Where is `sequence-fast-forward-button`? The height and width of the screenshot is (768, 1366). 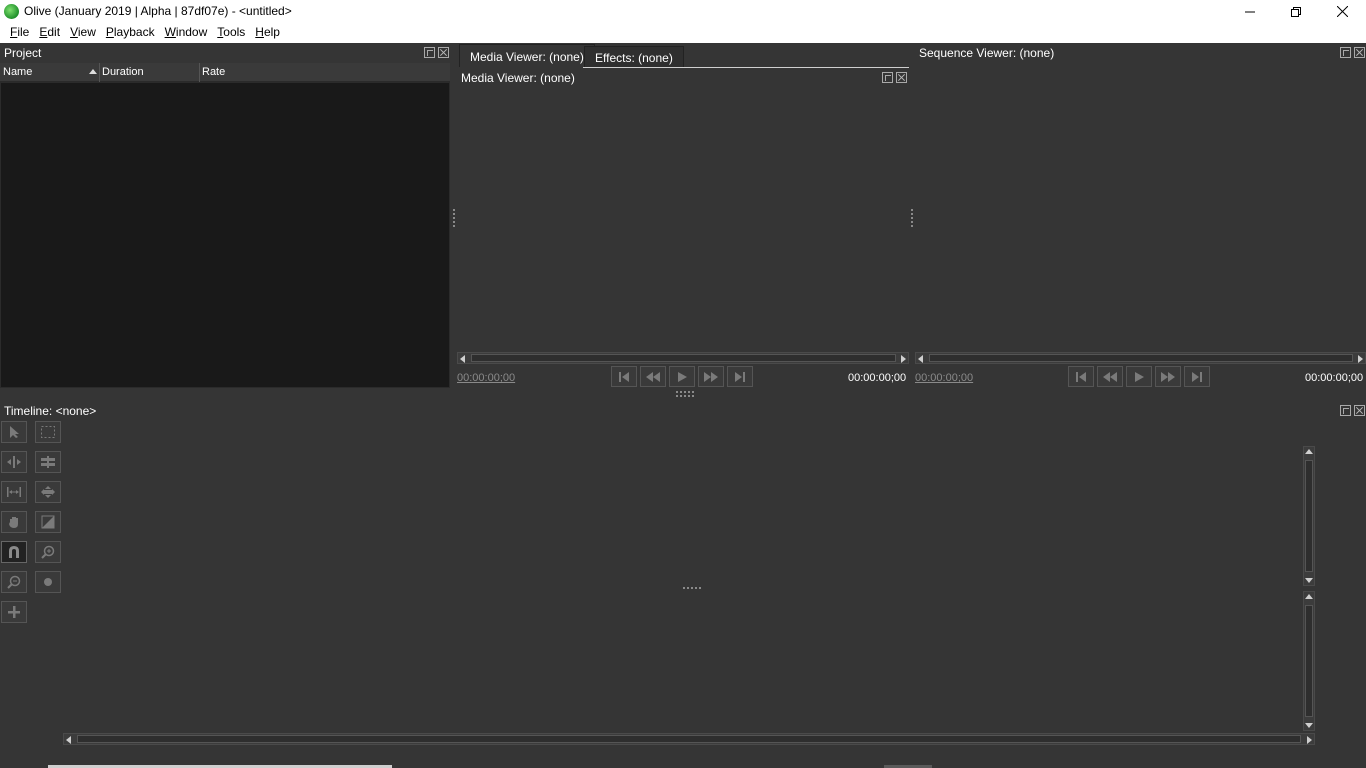
sequence-fast-forward-button is located at coordinates (1168, 376).